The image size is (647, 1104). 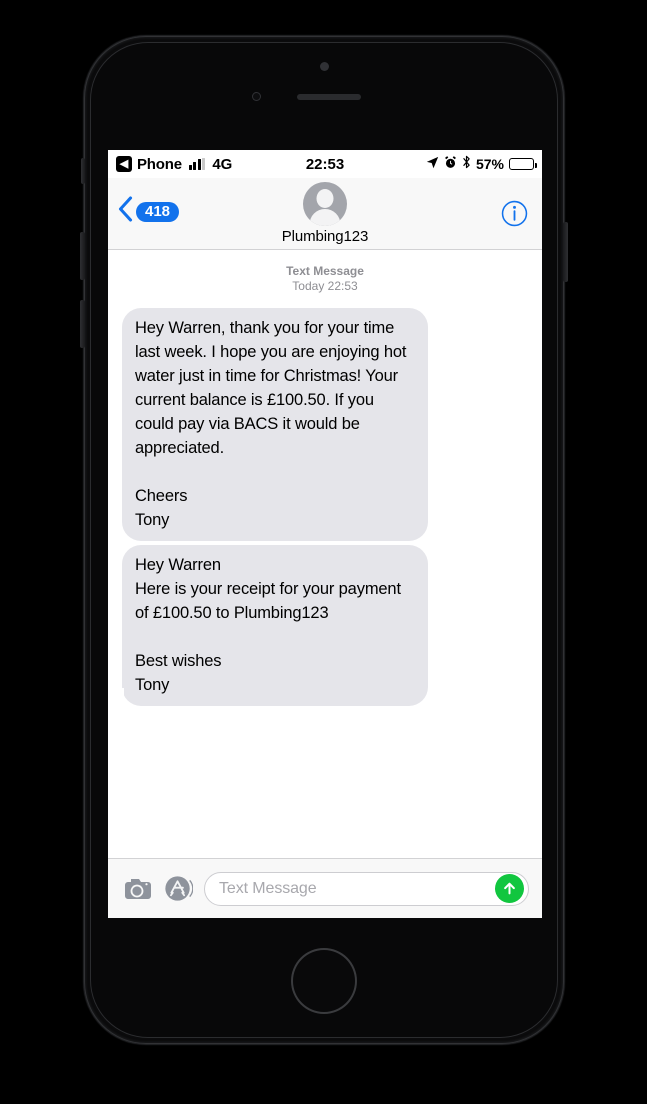 I want to click on message-input-toolbar, so click(x=325, y=888).